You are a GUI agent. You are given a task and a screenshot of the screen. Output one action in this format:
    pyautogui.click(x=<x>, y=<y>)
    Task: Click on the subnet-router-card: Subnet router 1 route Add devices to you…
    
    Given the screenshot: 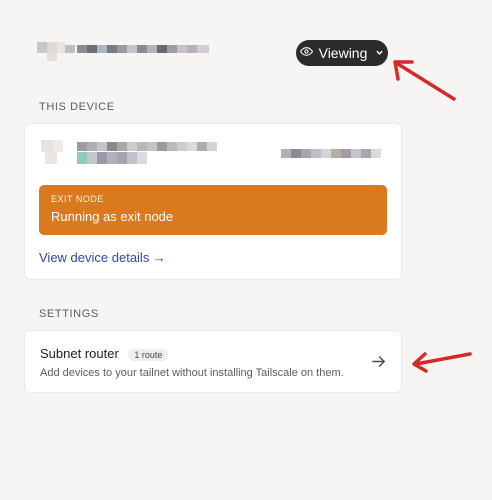 What is the action you would take?
    pyautogui.click(x=213, y=361)
    